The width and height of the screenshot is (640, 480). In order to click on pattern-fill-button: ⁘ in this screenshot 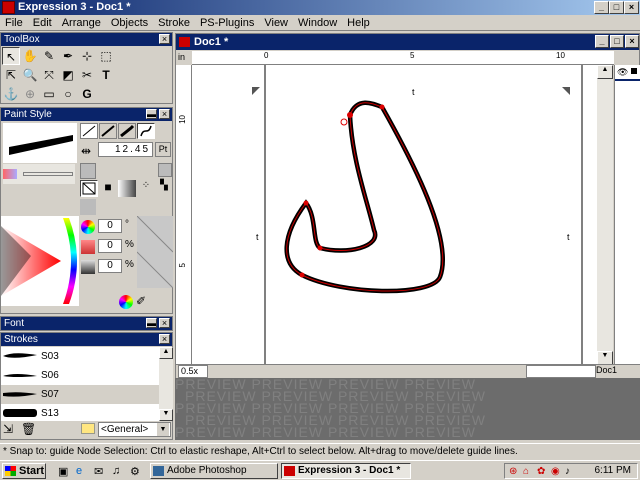, I will do `click(146, 188)`.